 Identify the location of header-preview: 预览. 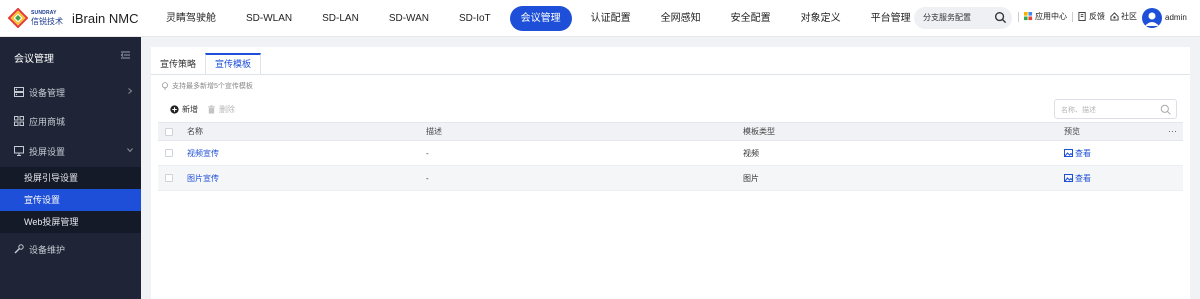
(1123, 131).